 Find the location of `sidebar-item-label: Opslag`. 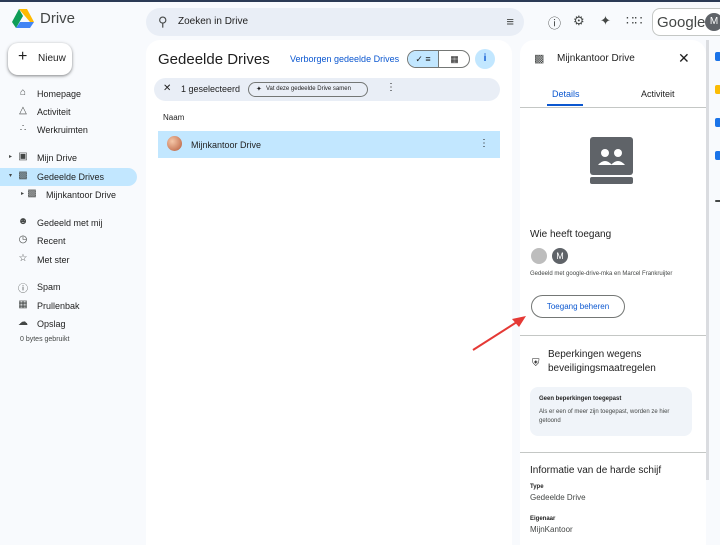

sidebar-item-label: Opslag is located at coordinates (51, 324).